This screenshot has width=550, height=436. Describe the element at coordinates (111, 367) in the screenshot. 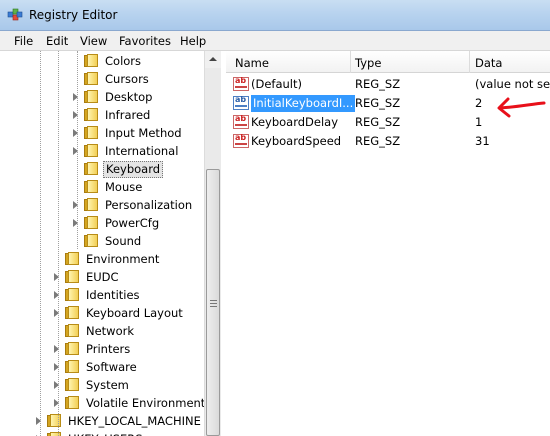

I see `tree-item-label: Software` at that location.